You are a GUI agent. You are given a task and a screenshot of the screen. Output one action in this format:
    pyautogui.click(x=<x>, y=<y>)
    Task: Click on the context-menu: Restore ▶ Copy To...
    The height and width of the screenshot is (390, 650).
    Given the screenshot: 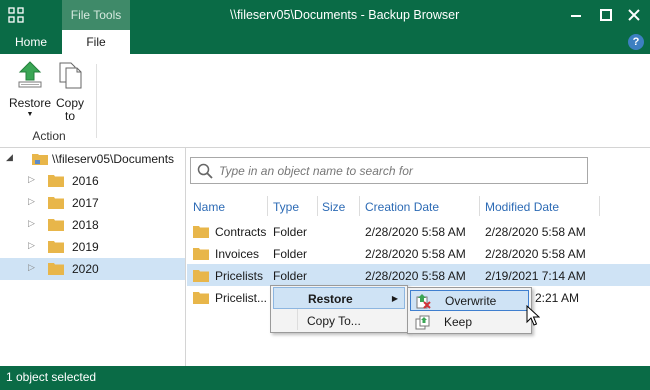 What is the action you would take?
    pyautogui.click(x=339, y=309)
    